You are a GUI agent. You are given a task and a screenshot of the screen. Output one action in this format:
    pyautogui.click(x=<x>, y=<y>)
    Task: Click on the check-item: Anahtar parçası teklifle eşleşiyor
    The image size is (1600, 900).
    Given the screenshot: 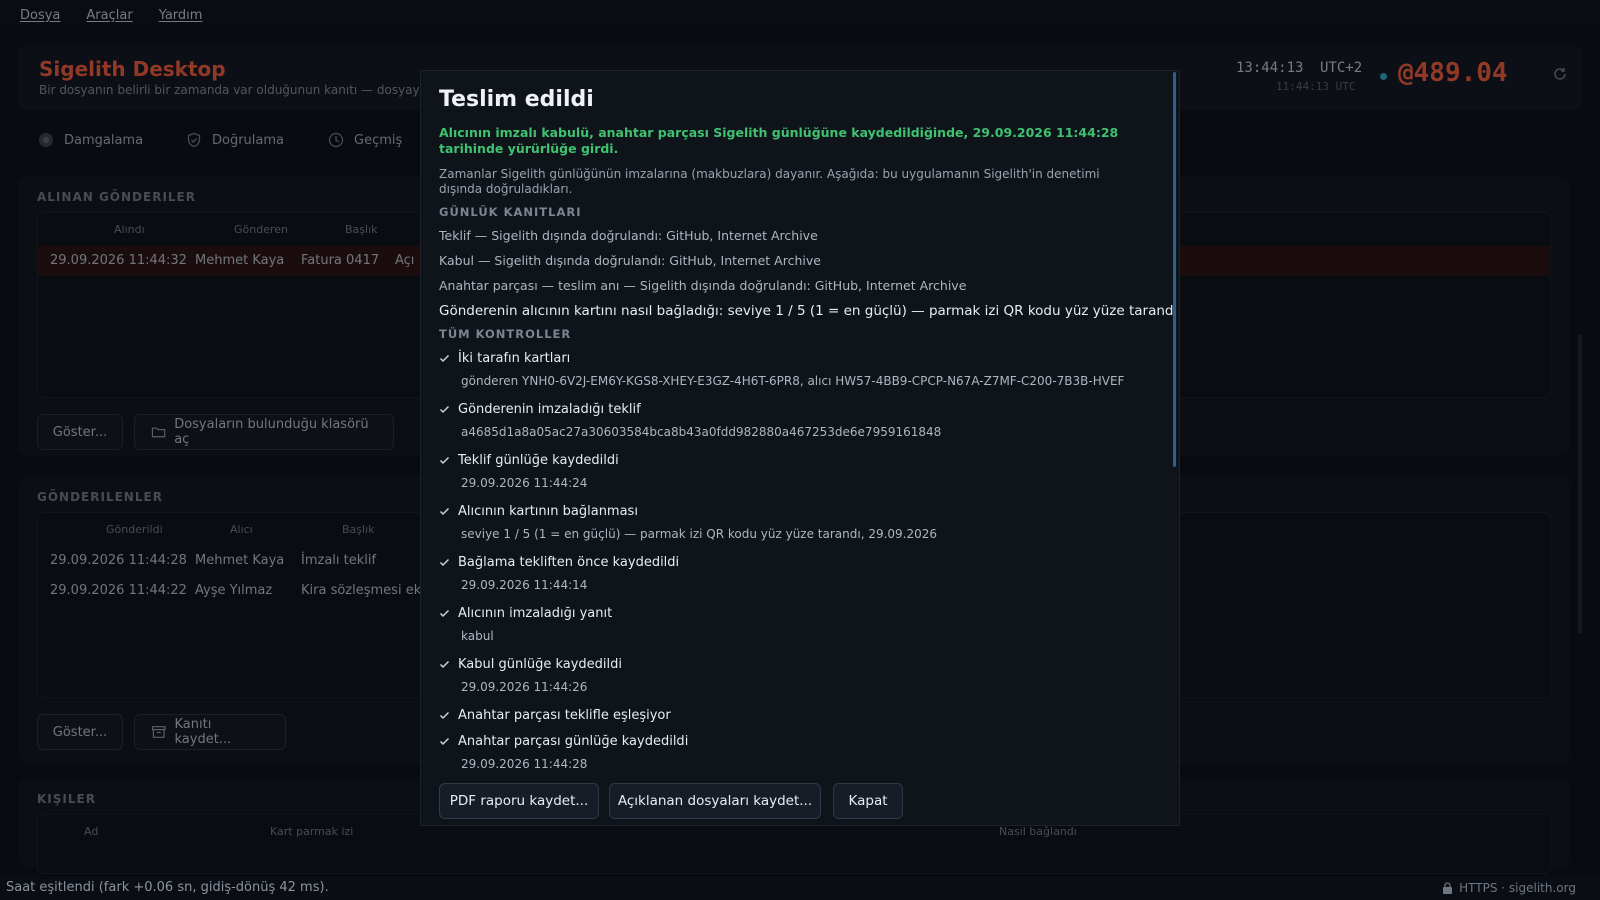 What is the action you would take?
    pyautogui.click(x=555, y=715)
    